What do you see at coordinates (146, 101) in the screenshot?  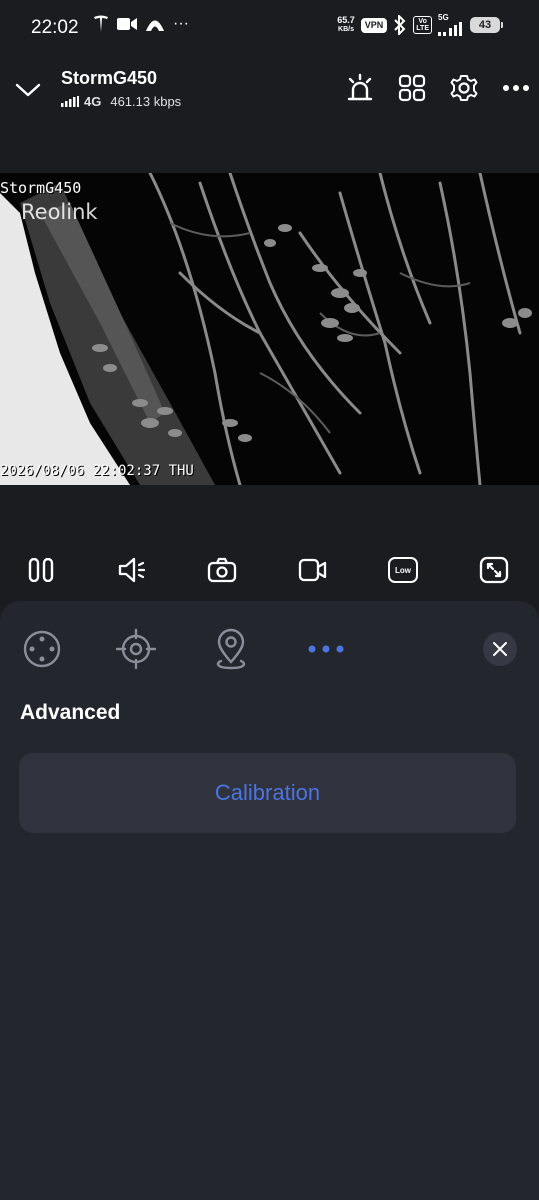 I see `bitrate: 461.13 kbps` at bounding box center [146, 101].